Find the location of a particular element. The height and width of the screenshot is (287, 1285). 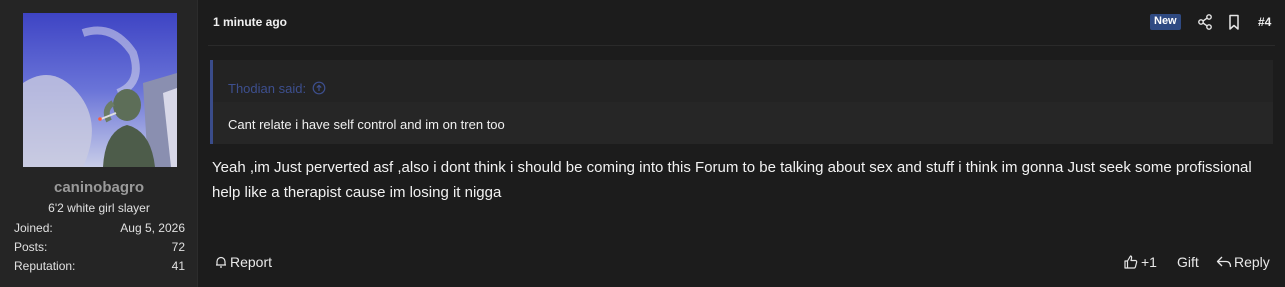

stat-reputation: Reputation: 41 is located at coordinates (99, 266).